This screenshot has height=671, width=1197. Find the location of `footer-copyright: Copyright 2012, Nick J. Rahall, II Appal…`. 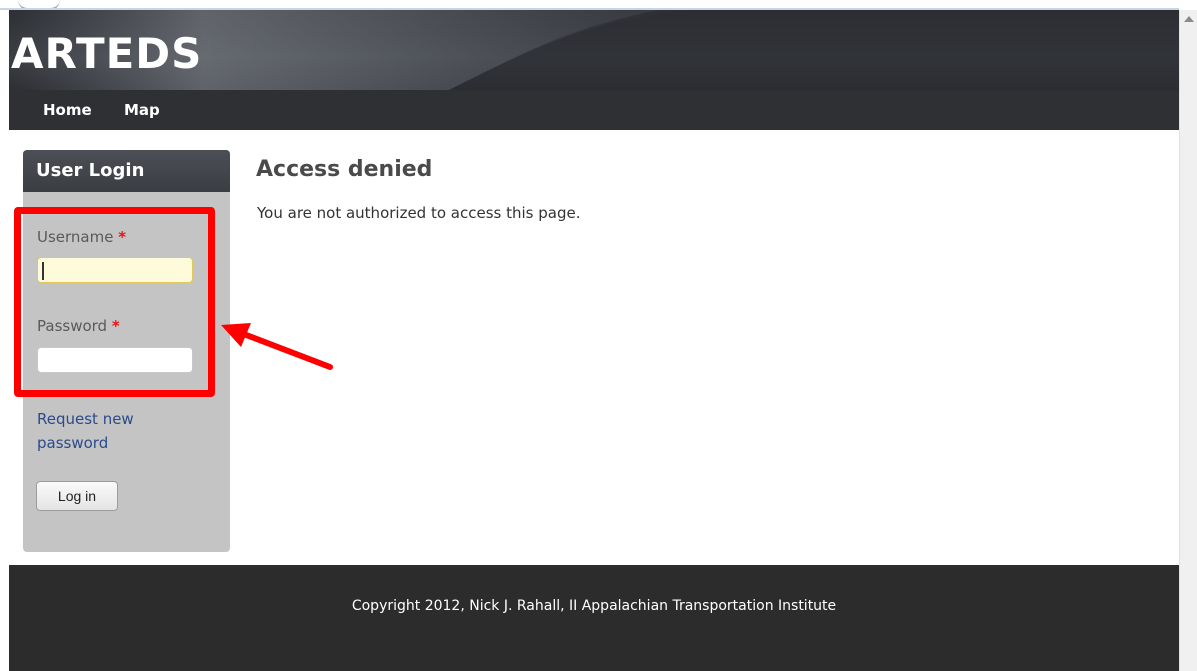

footer-copyright: Copyright 2012, Nick J. Rahall, II Appal… is located at coordinates (594, 606).